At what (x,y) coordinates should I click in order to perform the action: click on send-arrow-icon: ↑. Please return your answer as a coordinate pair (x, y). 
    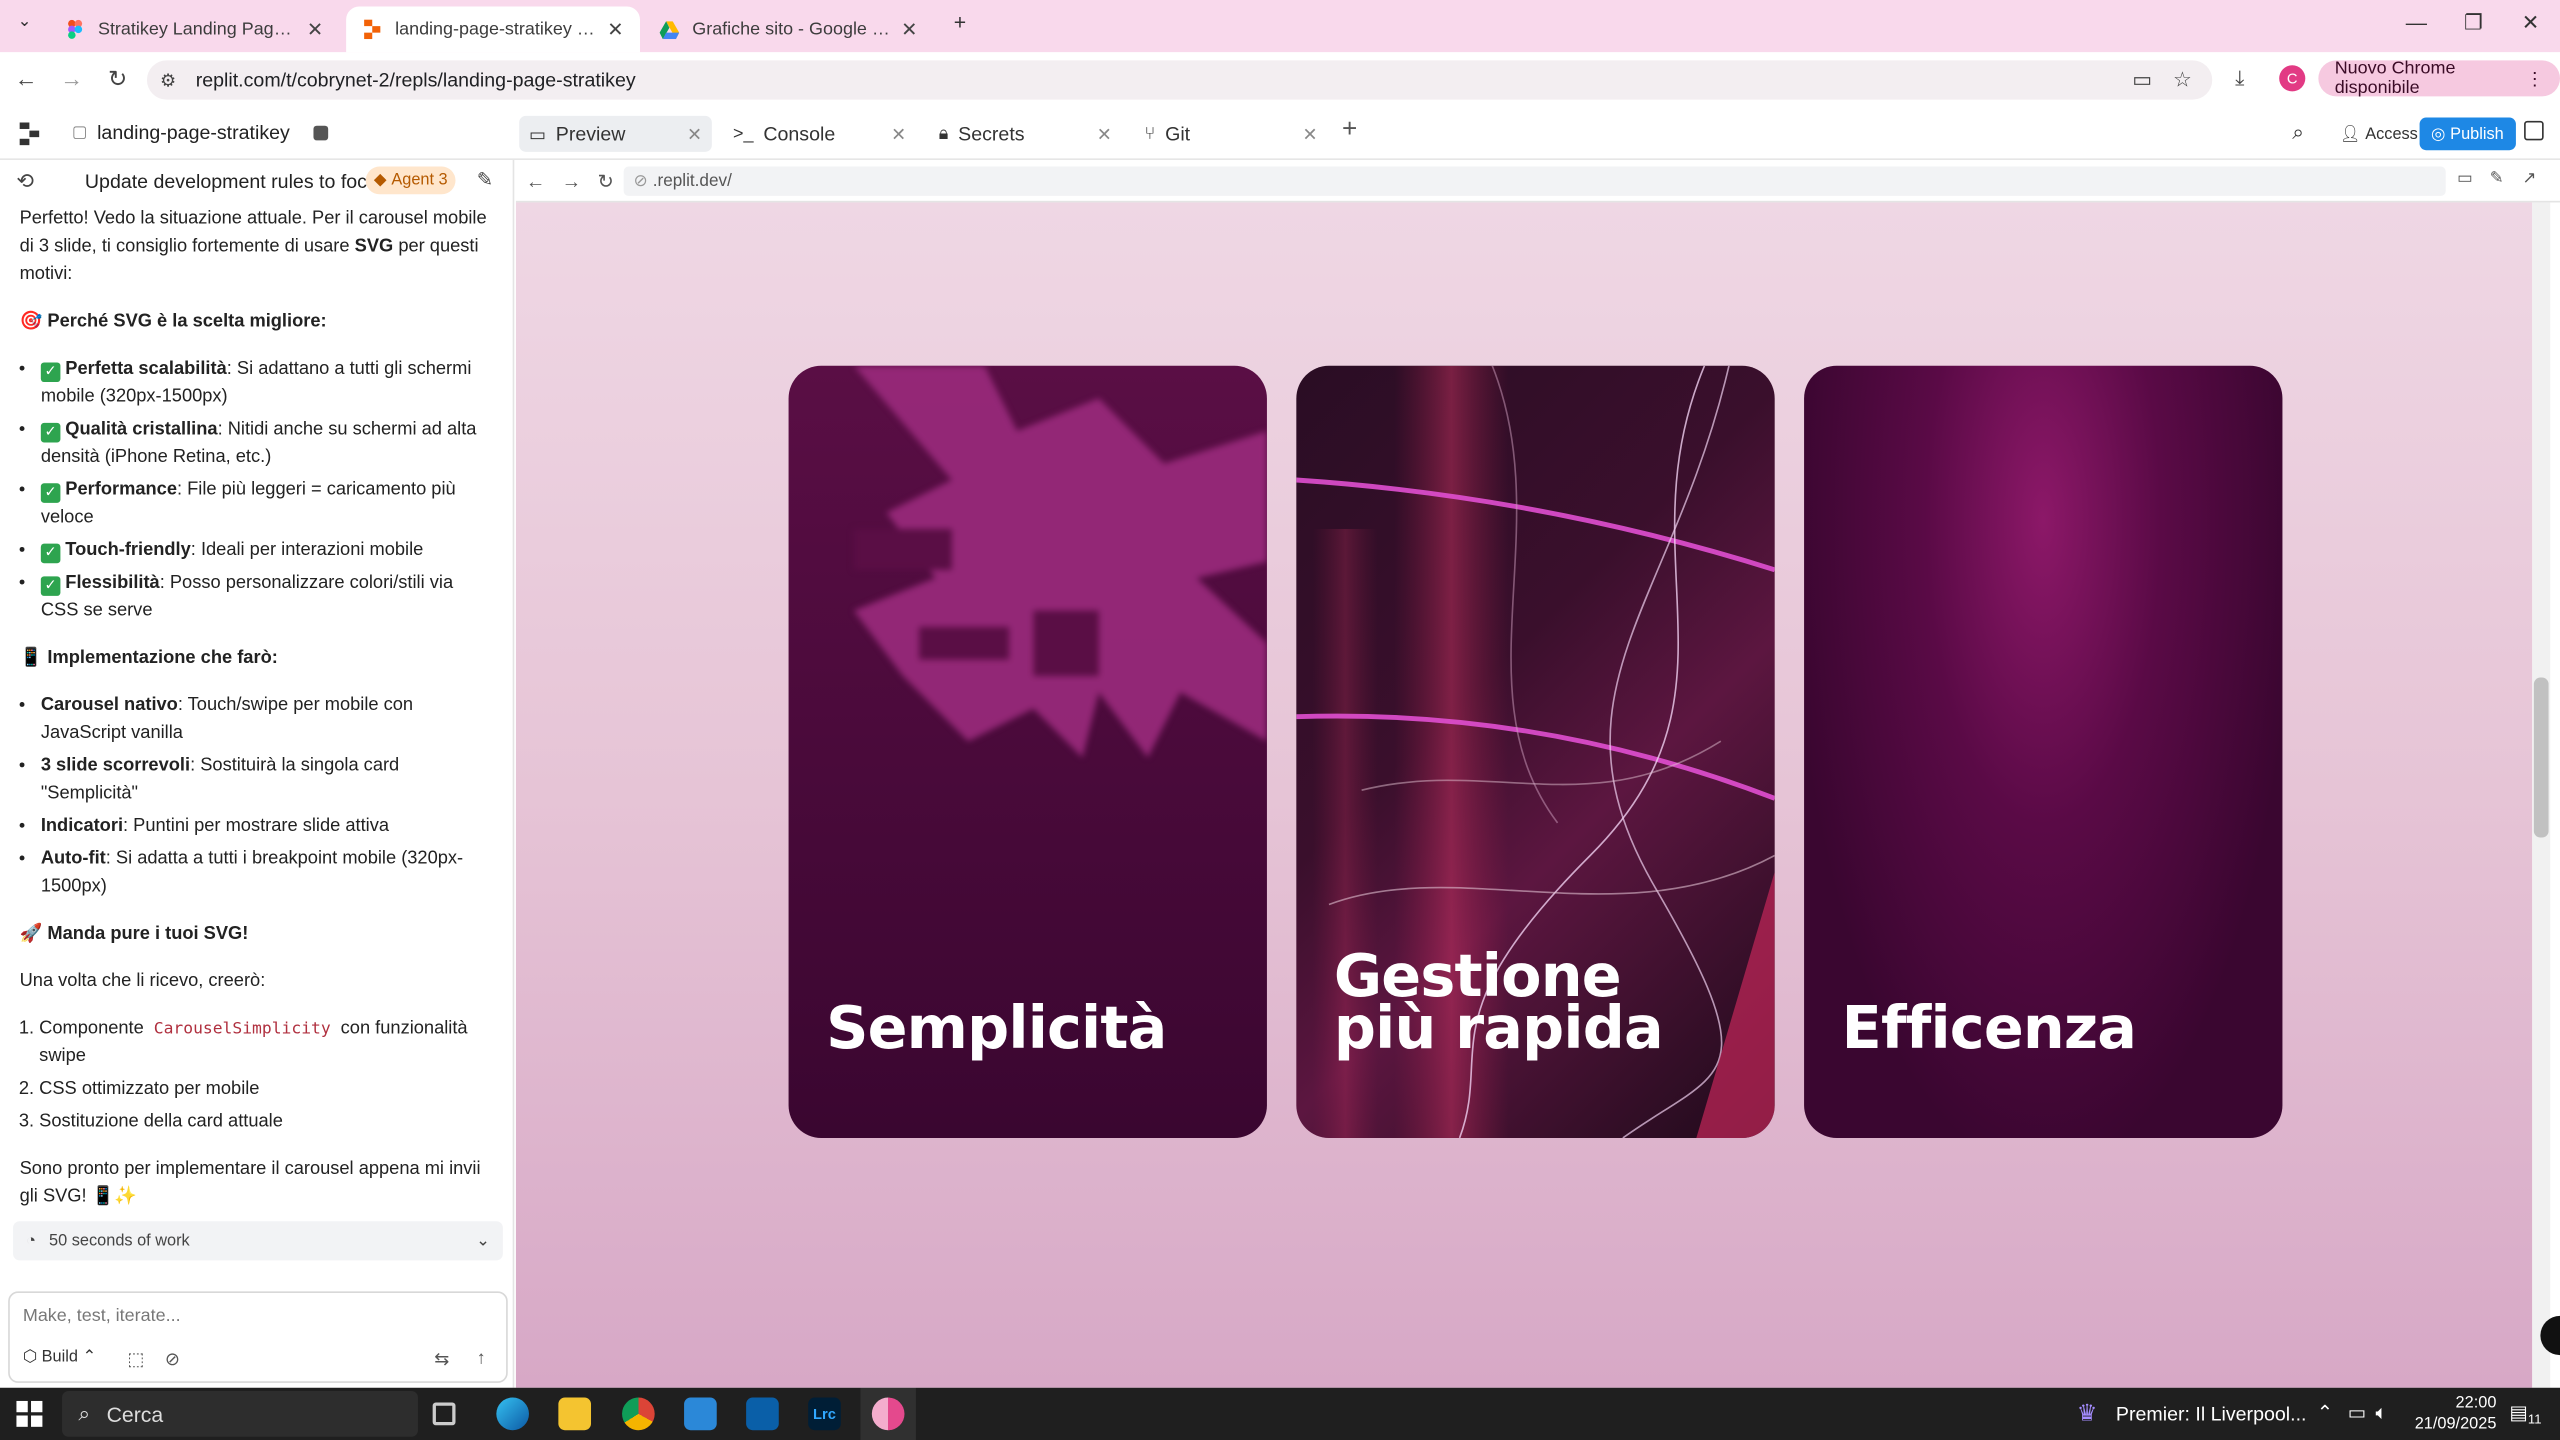
    Looking at the image, I should click on (481, 1359).